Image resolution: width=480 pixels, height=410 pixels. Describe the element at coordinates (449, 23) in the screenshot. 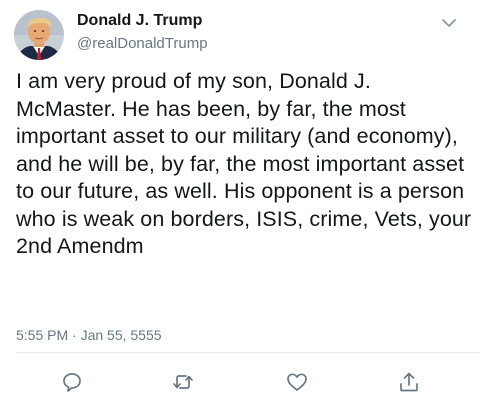

I see `chevron-down-icon` at that location.